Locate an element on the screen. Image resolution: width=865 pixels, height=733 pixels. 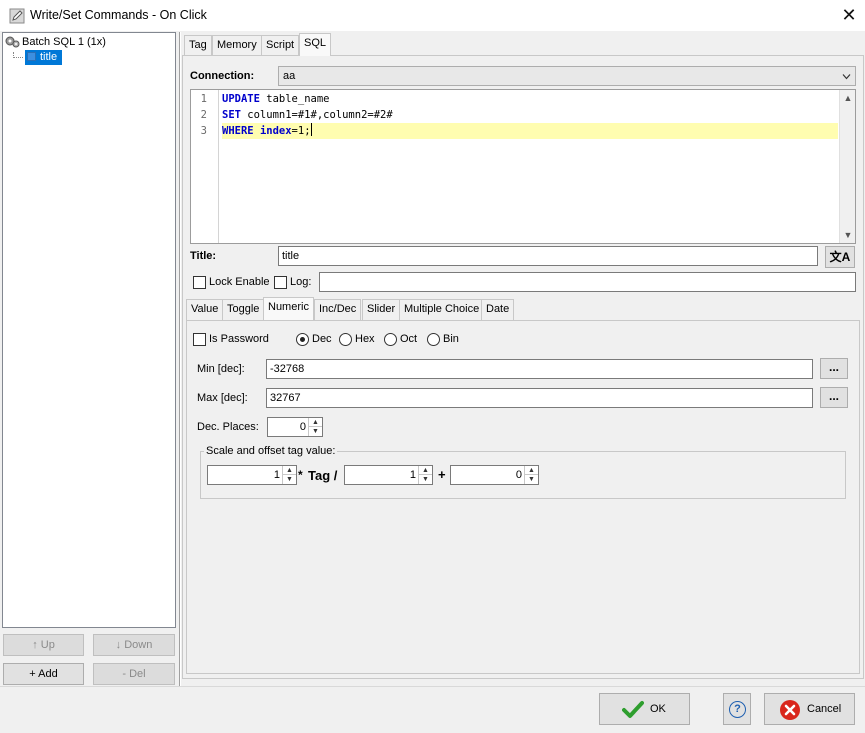
chevron-down-icon is located at coordinates (846, 77).